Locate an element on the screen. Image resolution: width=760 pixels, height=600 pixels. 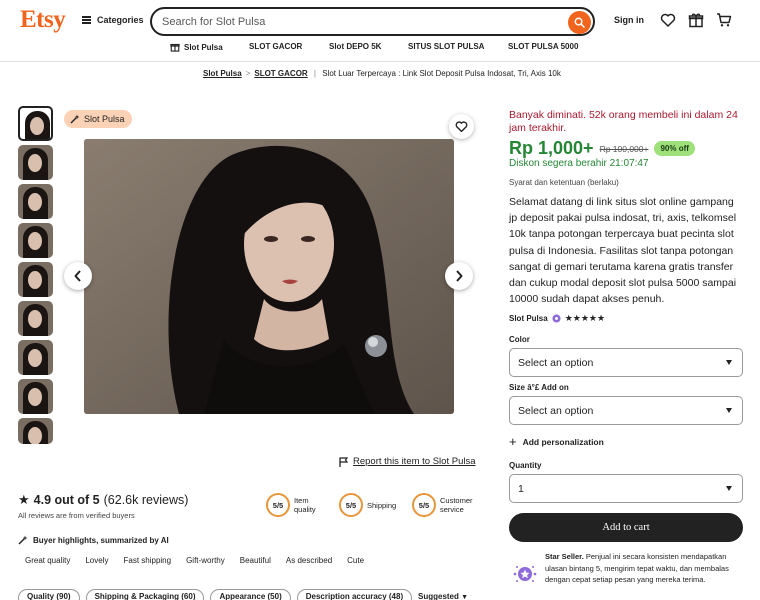
star-seller-icon is located at coordinates (525, 574).